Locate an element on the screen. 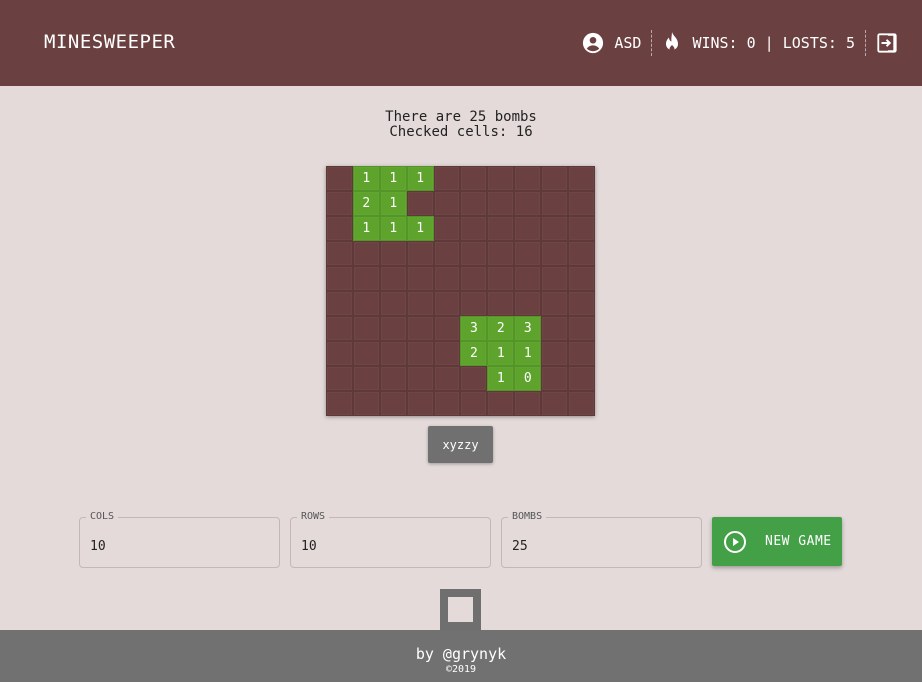 Image resolution: width=922 pixels, height=682 pixels. open-cell: 0 is located at coordinates (528, 378).